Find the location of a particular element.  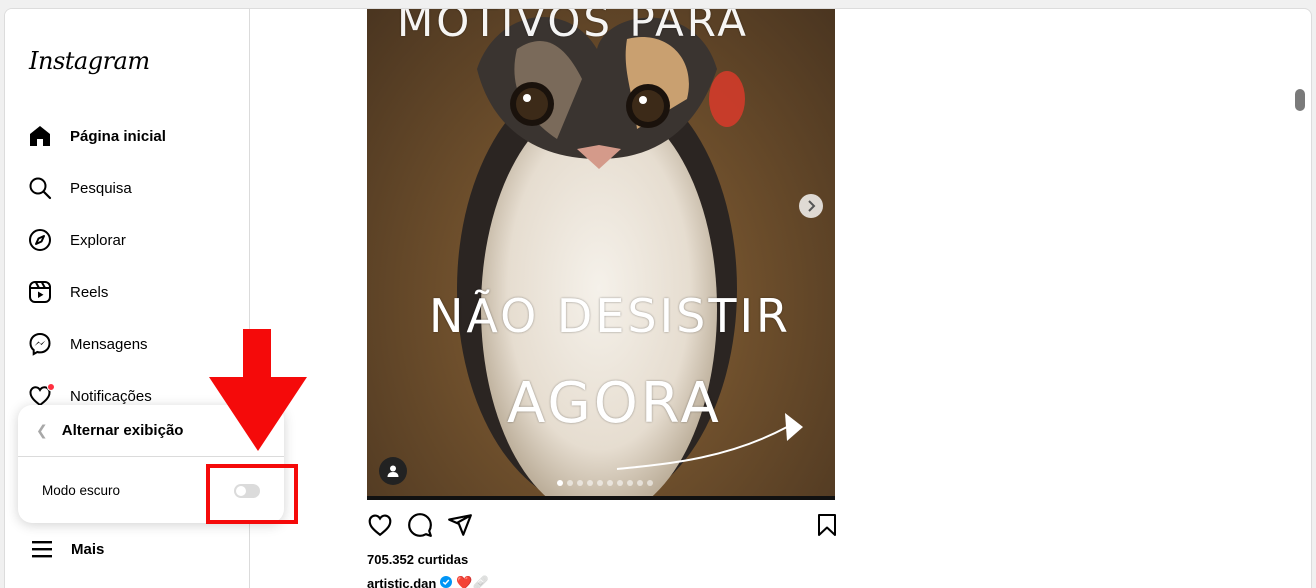

post-actions is located at coordinates (601, 527).